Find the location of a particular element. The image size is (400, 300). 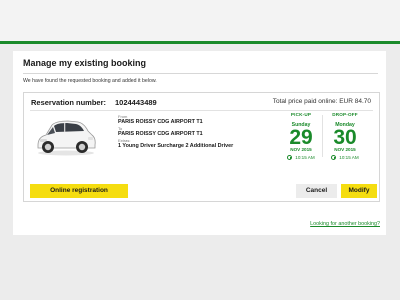

pickup-day: 29 is located at coordinates (301, 137).